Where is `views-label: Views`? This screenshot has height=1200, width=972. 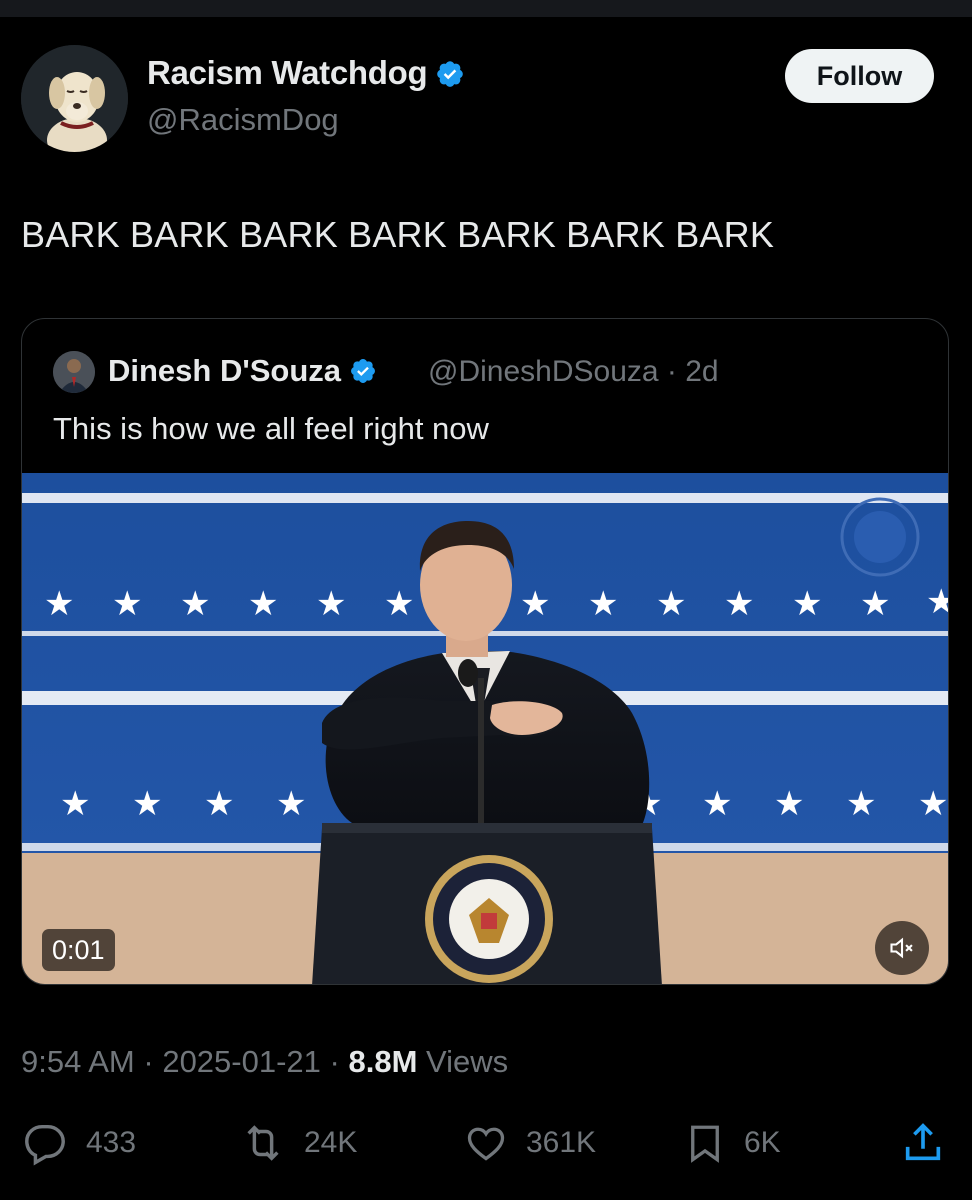 views-label: Views is located at coordinates (467, 1061).